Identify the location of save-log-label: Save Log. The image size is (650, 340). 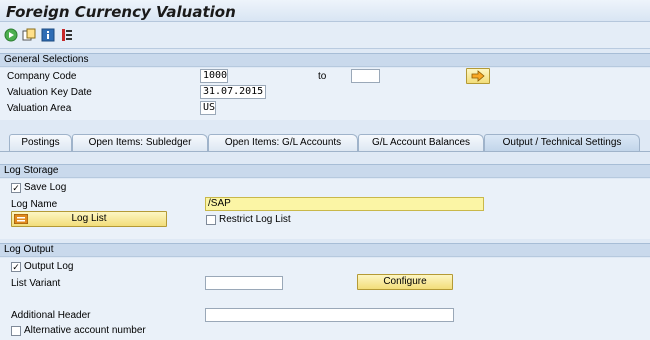
(45, 187).